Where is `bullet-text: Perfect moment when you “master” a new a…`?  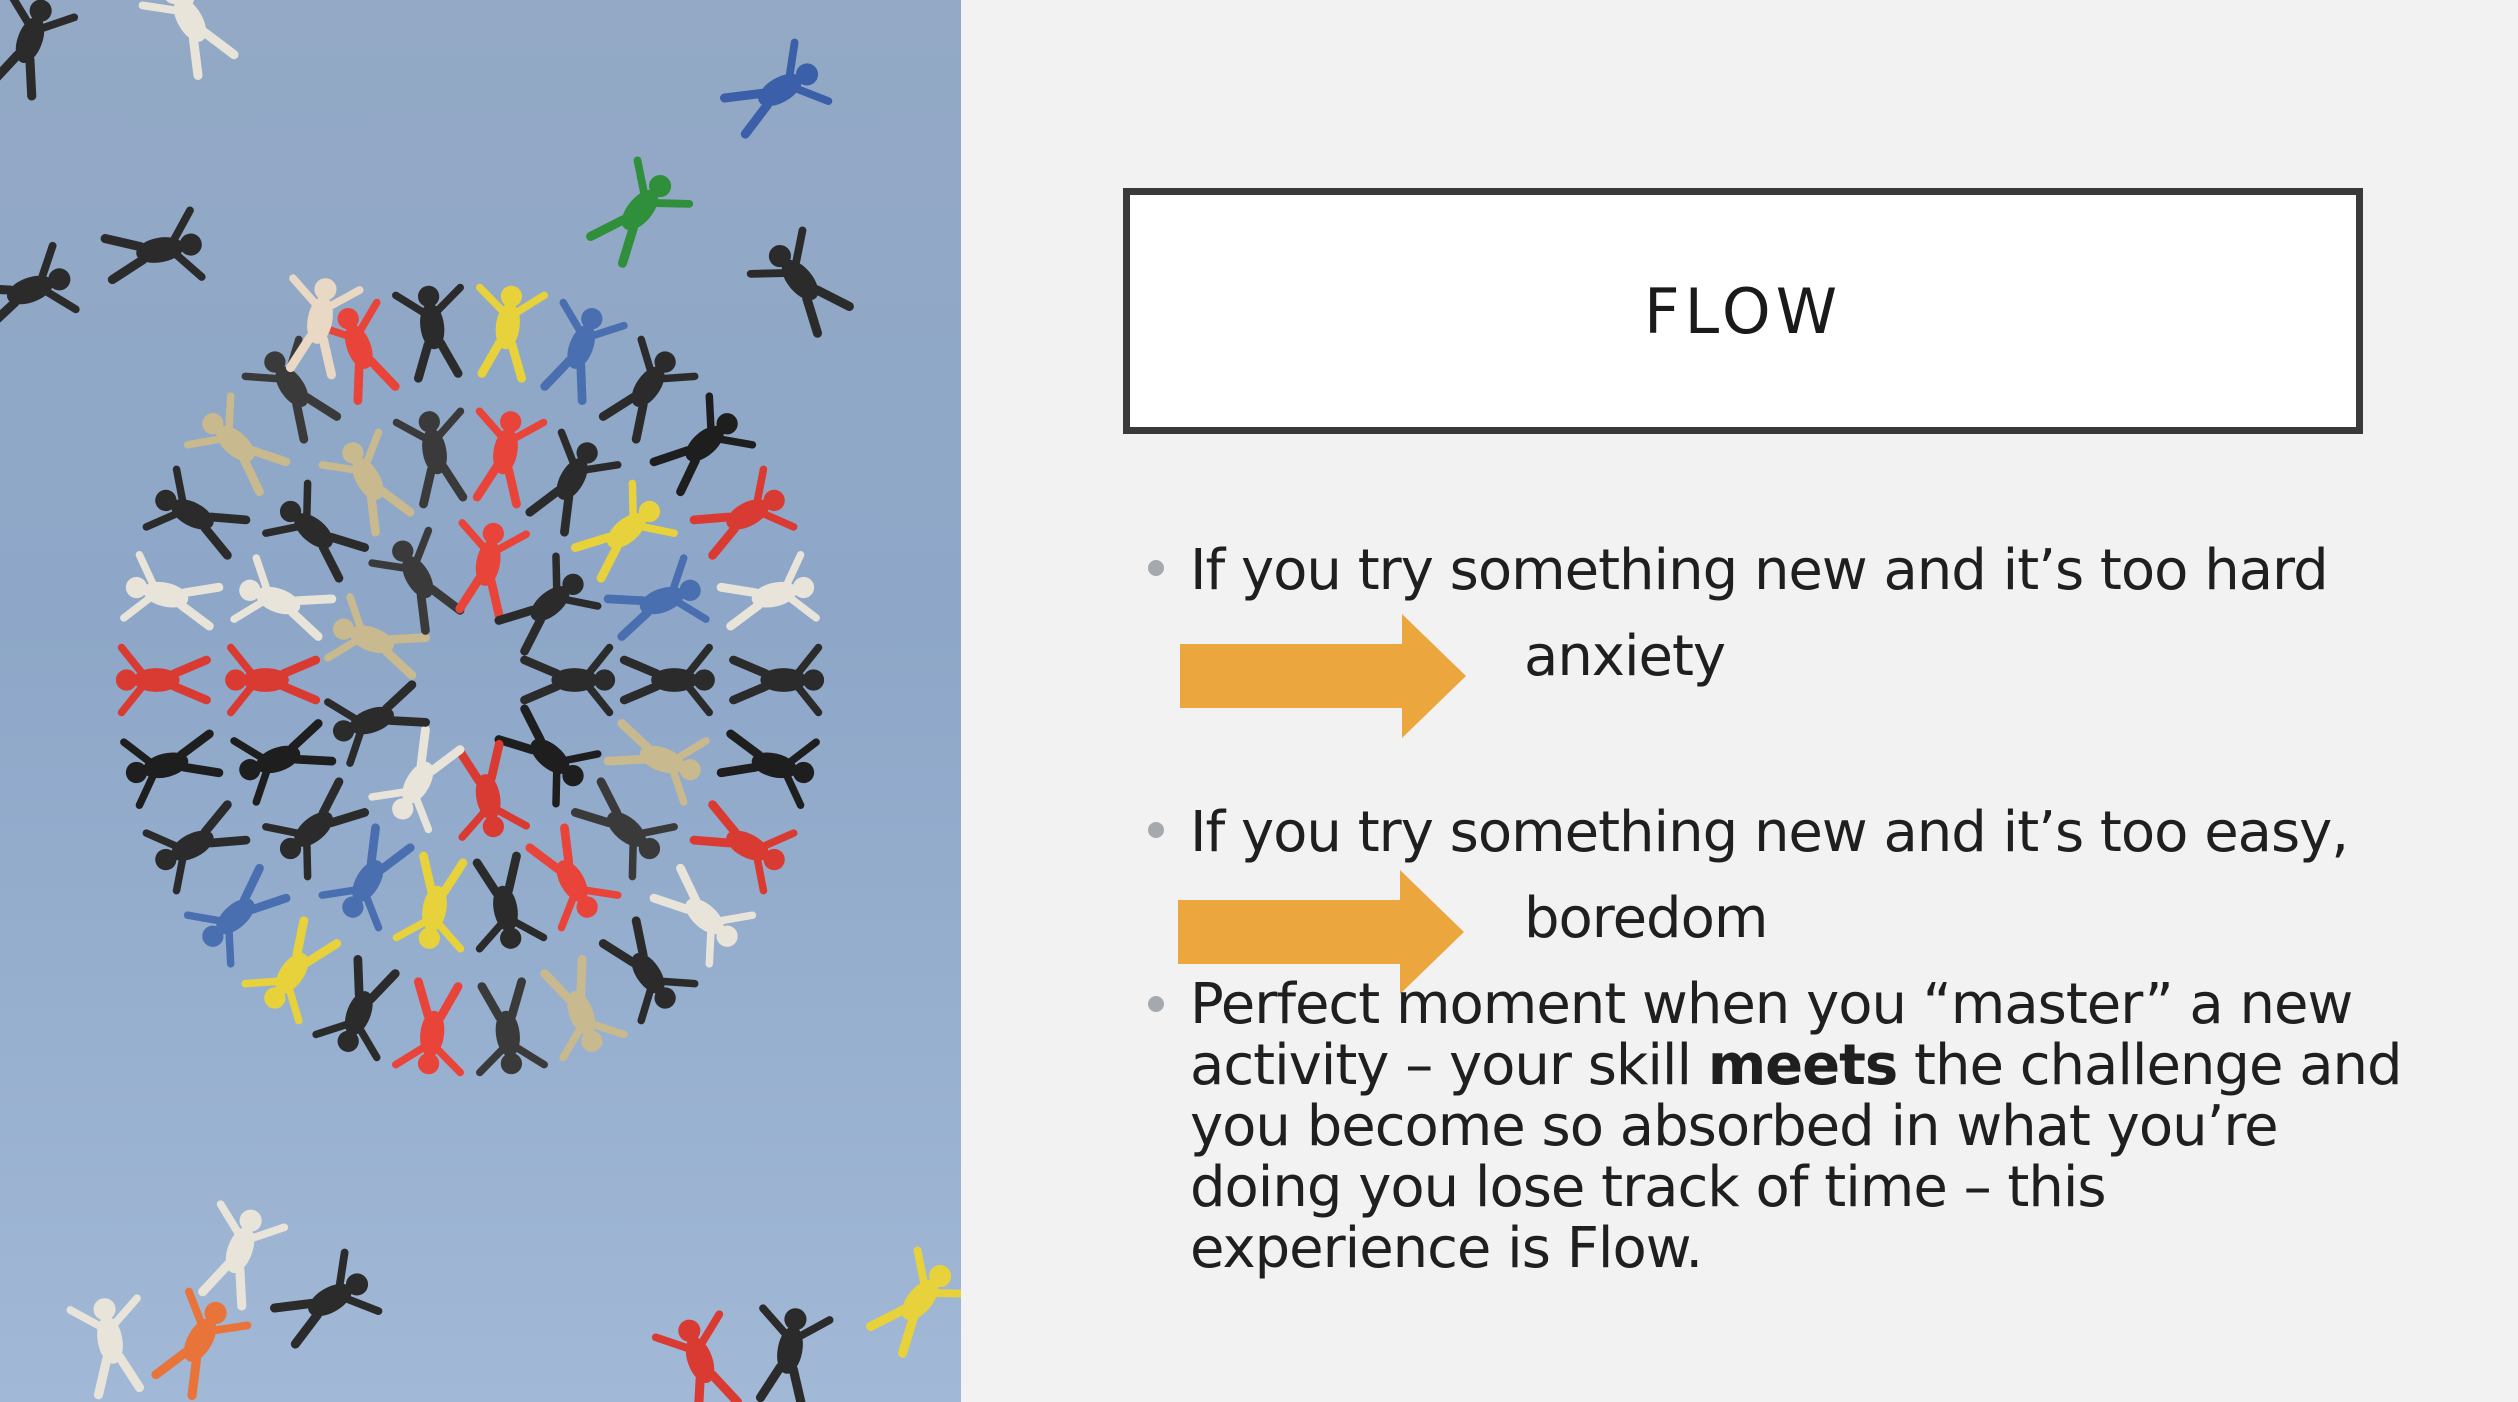
bullet-text: Perfect moment when you “master” a new a… is located at coordinates (1805, 1126).